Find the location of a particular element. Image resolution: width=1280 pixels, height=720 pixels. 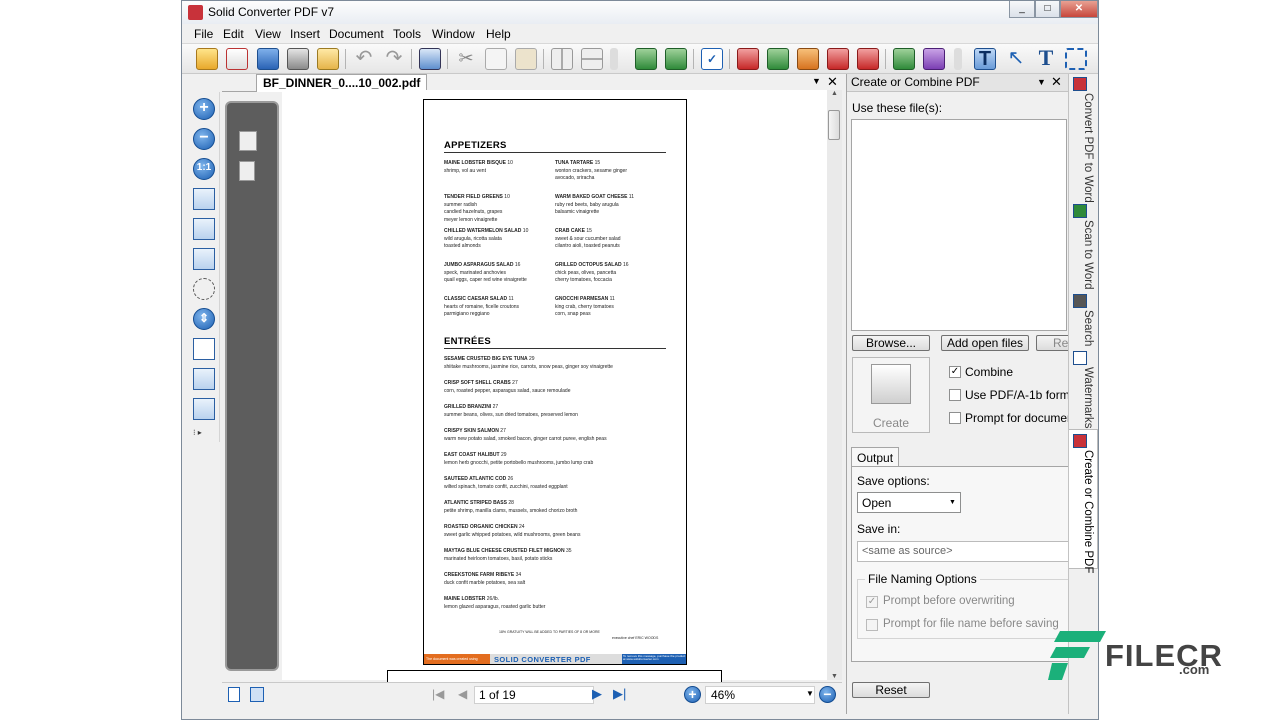

single-page-view-icon is located at coordinates (234, 694).